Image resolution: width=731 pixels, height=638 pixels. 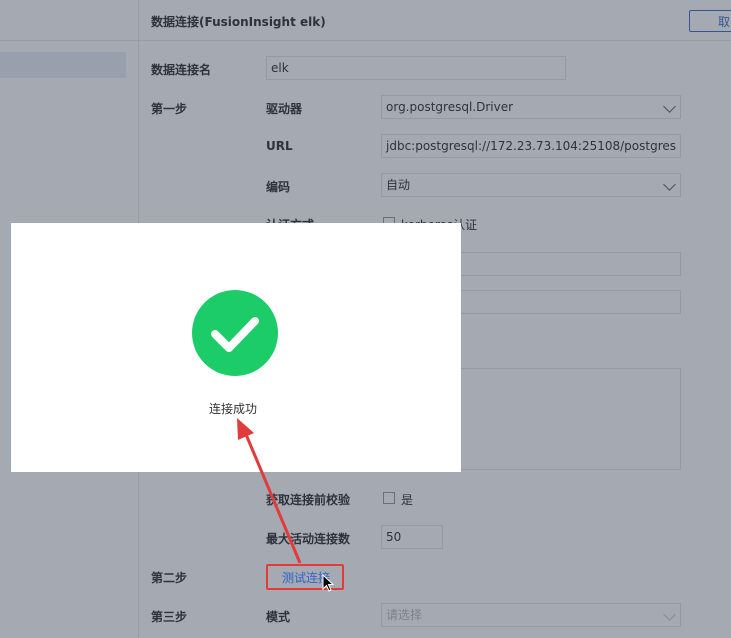 I want to click on mouse-pointer-icon, so click(x=328, y=583).